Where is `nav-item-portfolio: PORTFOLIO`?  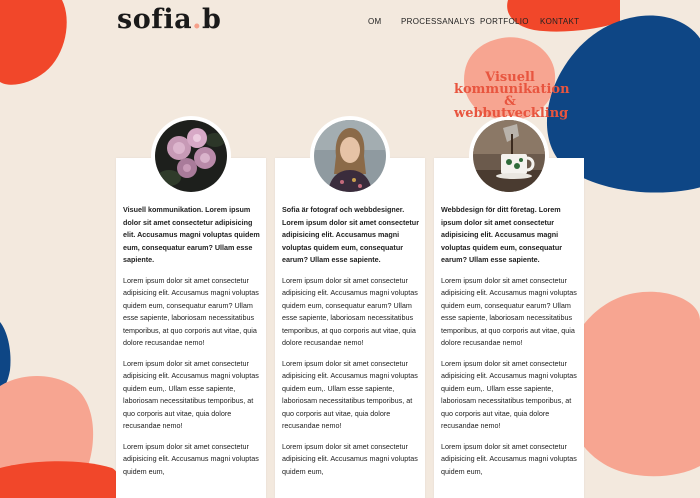 nav-item-portfolio: PORTFOLIO is located at coordinates (504, 21).